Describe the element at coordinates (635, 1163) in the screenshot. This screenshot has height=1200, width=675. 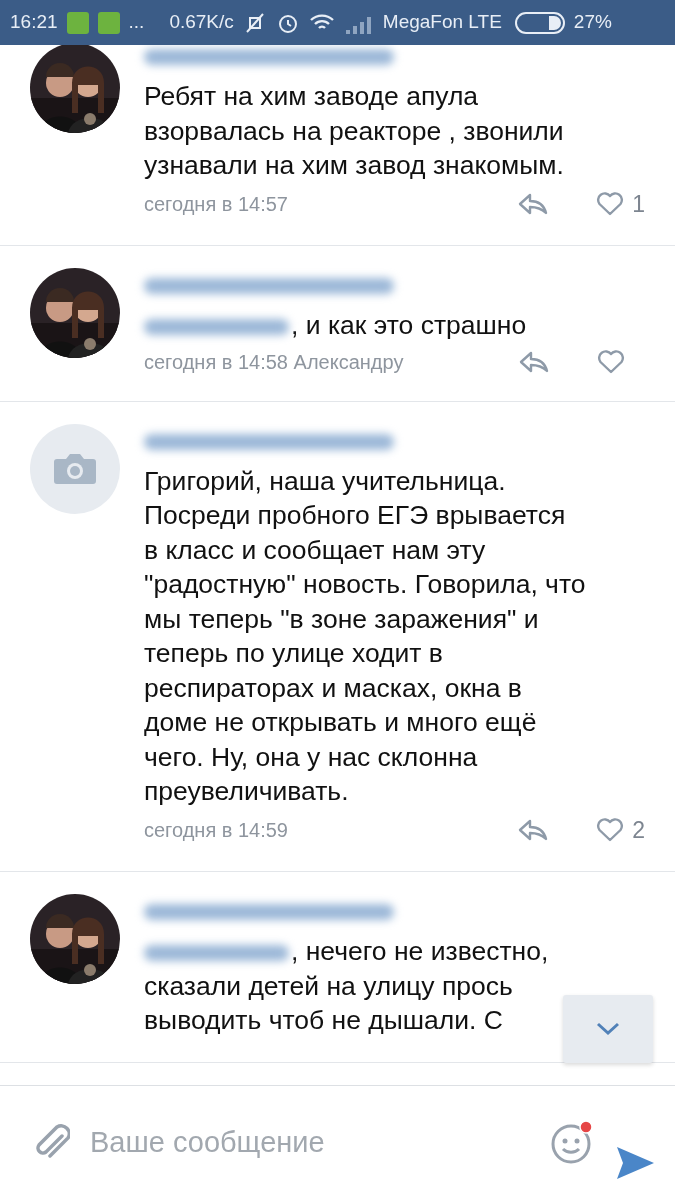
I see `send-icon` at that location.